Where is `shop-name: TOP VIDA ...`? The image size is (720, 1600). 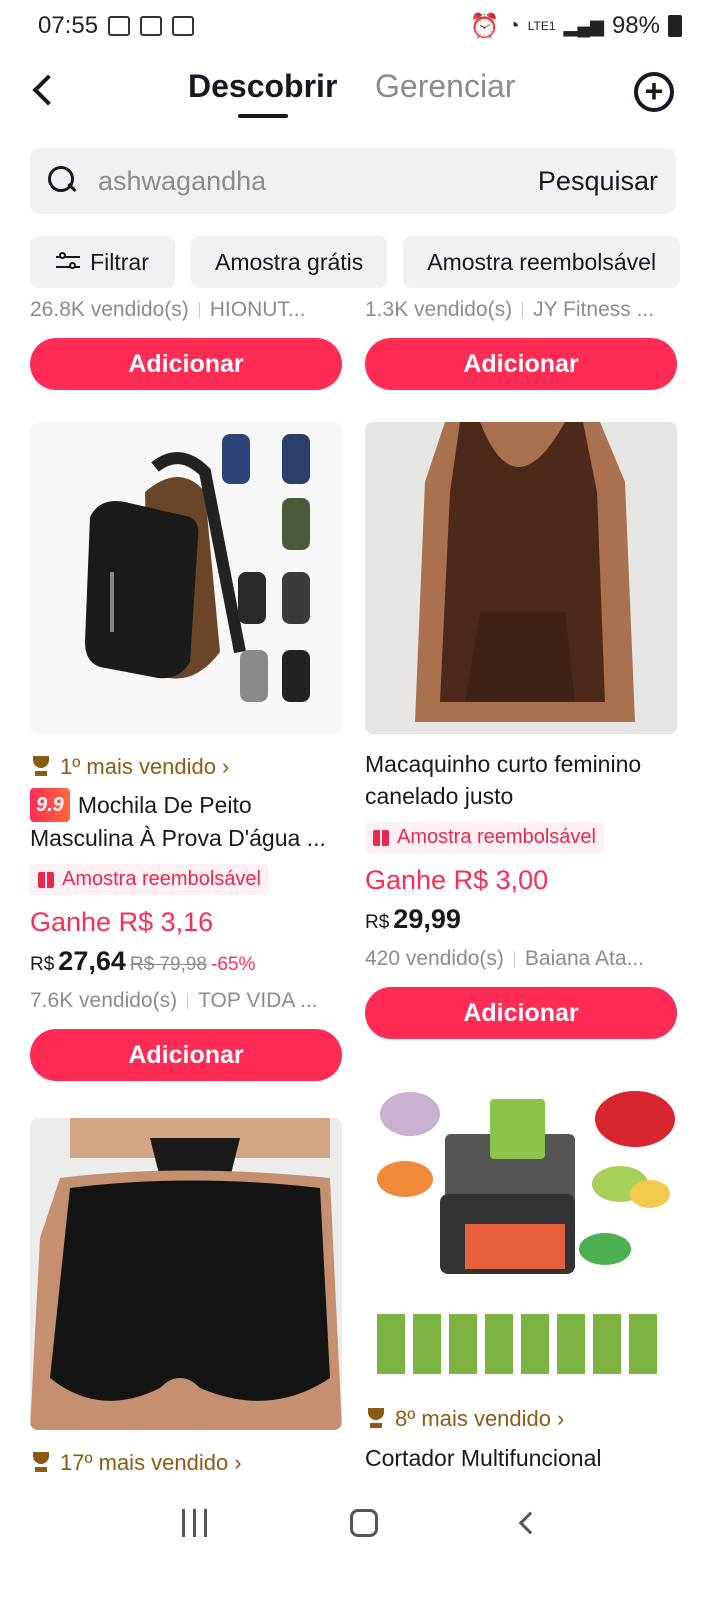 shop-name: TOP VIDA ... is located at coordinates (258, 1000).